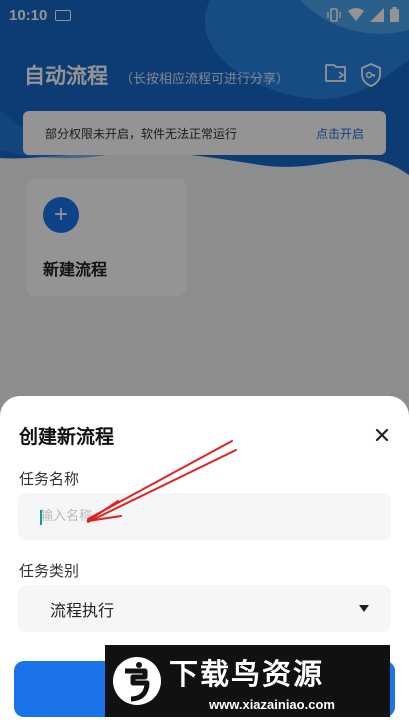  What do you see at coordinates (204, 608) in the screenshot?
I see `task-type-select: 流程执行` at bounding box center [204, 608].